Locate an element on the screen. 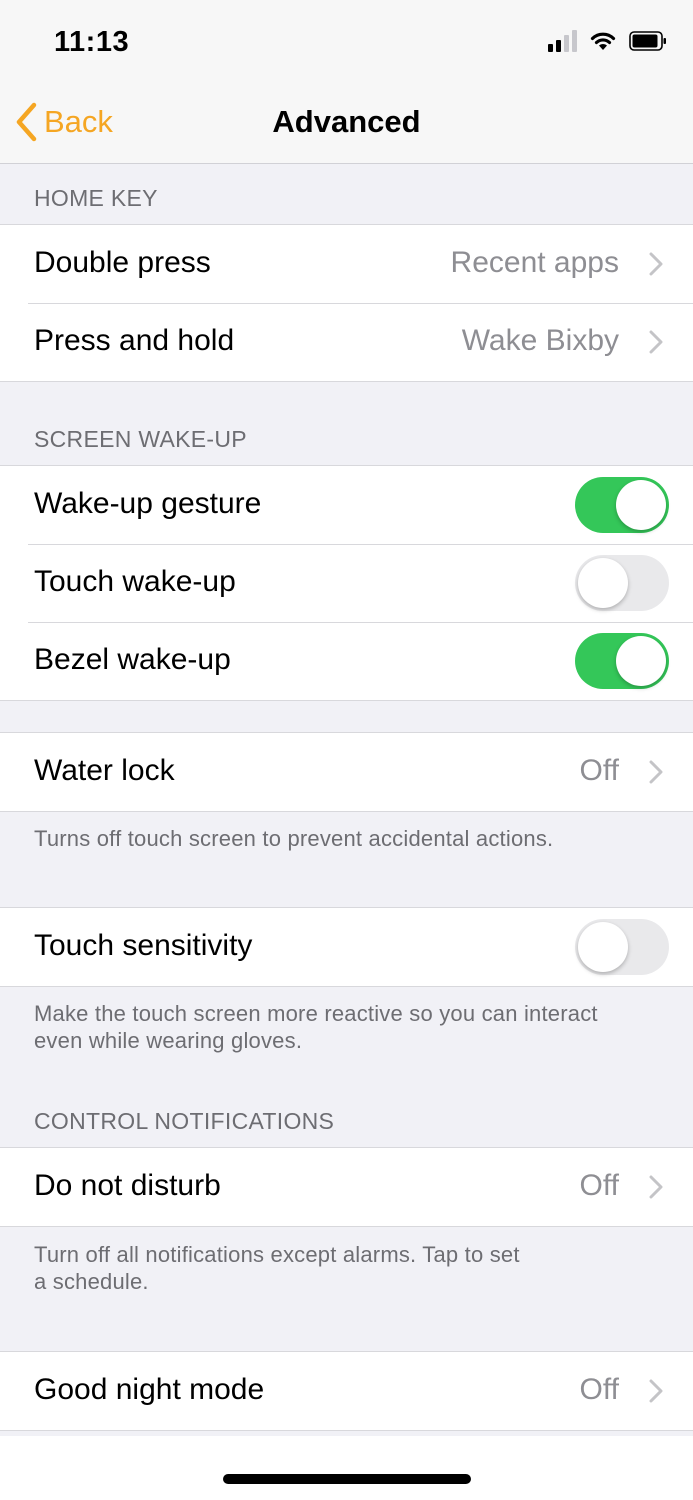 The height and width of the screenshot is (1500, 693). battery-icon is located at coordinates (647, 41).